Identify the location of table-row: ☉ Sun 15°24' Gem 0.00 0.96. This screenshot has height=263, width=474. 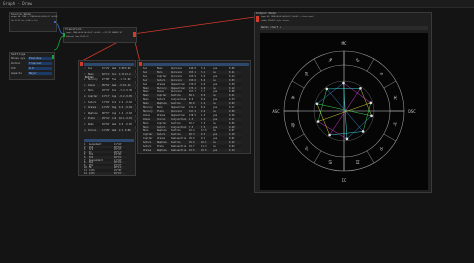
(110, 68).